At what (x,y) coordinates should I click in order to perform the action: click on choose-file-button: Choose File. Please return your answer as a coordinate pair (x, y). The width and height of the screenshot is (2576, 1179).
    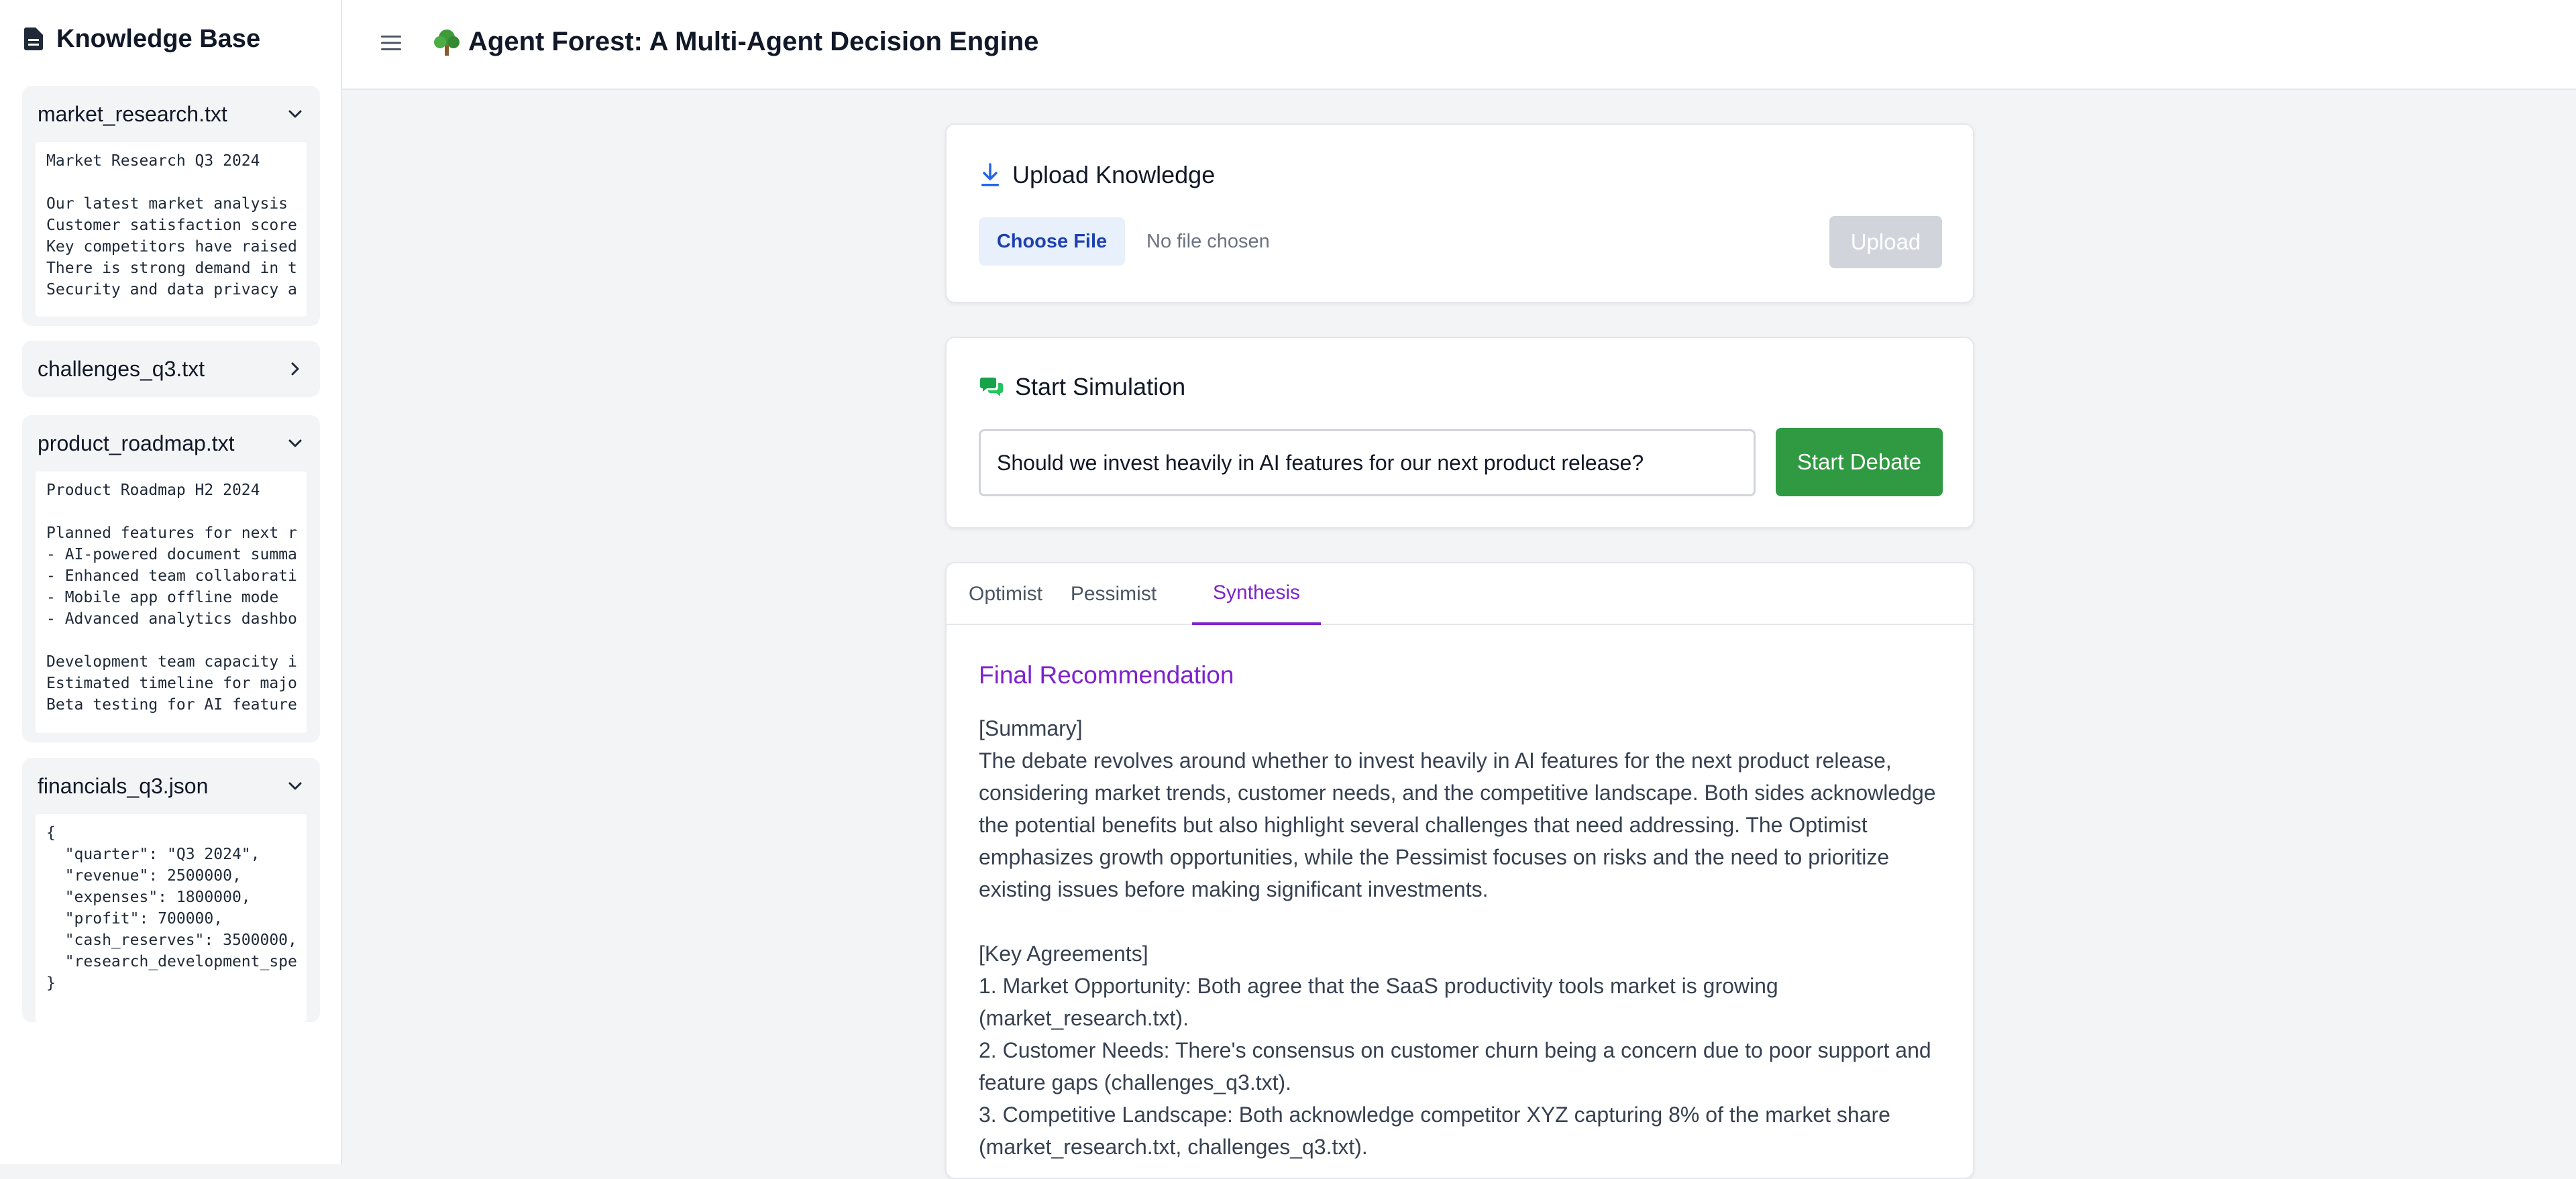
    Looking at the image, I should click on (1052, 241).